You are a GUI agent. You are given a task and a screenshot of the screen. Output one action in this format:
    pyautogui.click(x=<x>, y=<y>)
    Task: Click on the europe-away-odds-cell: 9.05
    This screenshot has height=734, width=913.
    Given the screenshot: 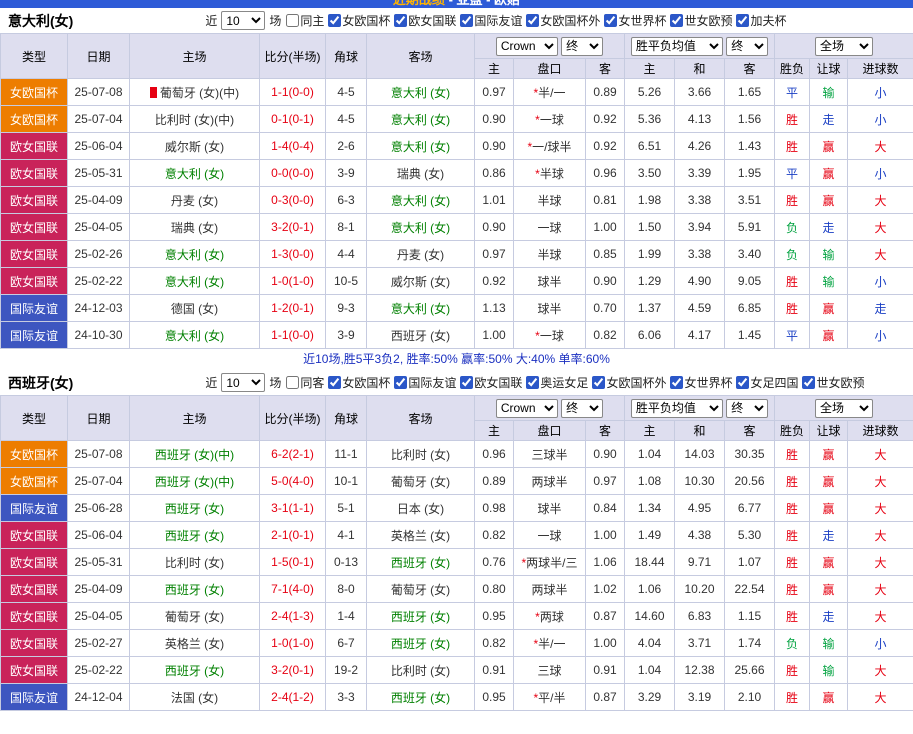 What is the action you would take?
    pyautogui.click(x=750, y=281)
    